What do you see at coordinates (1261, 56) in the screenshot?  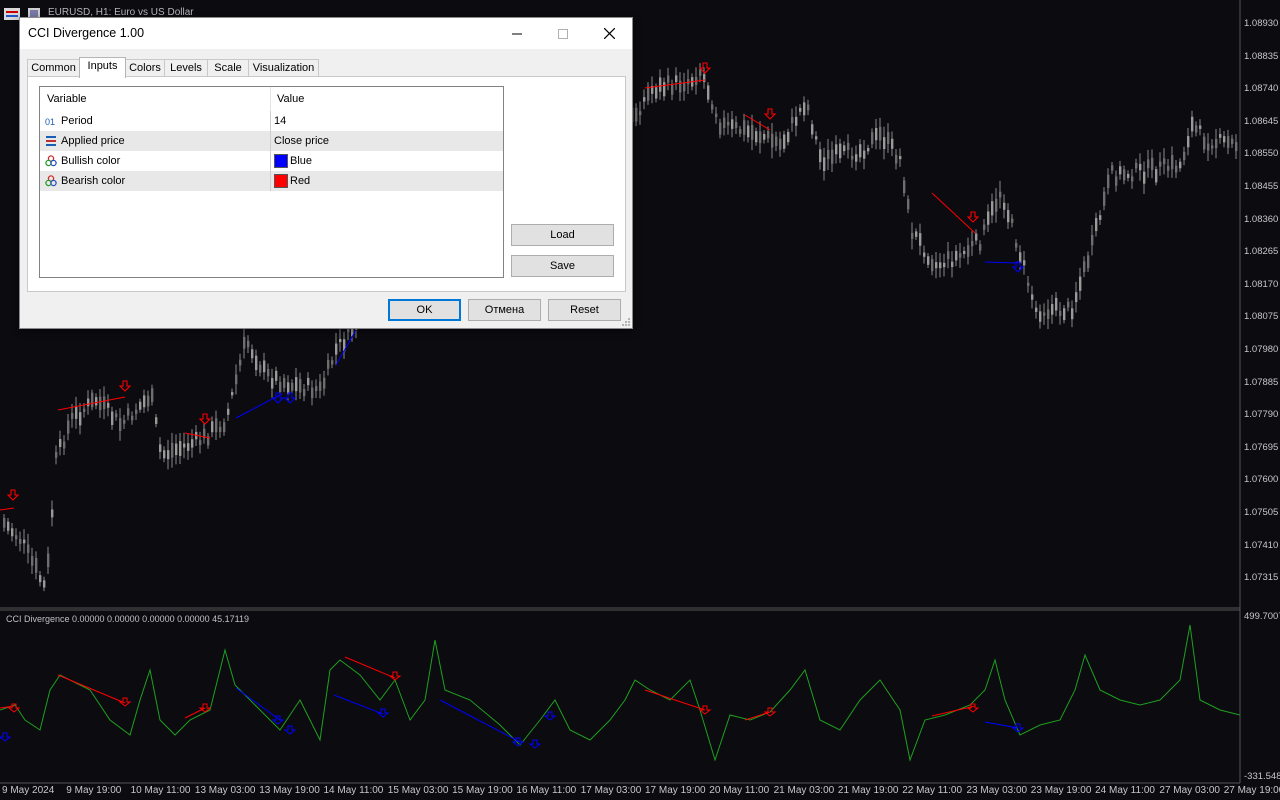 I see `price-tick-label: 1.08835` at bounding box center [1261, 56].